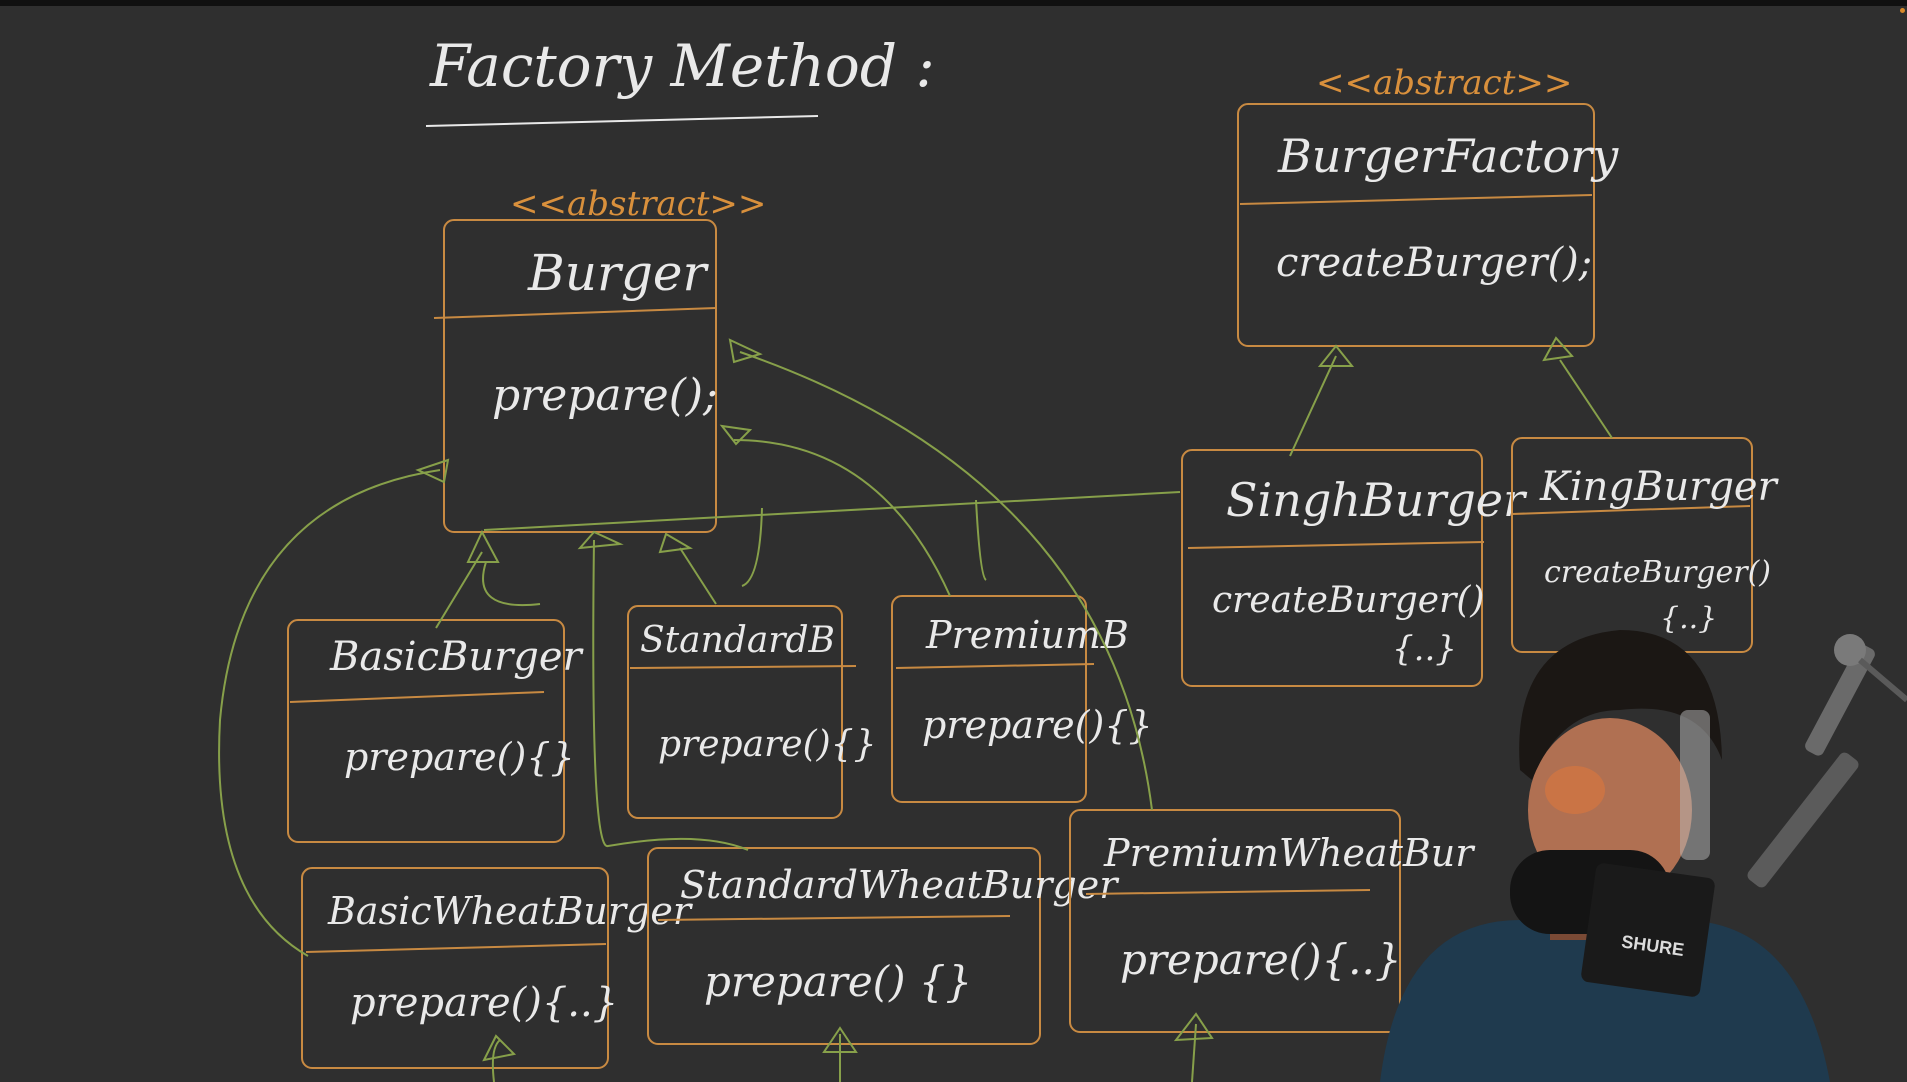 The width and height of the screenshot is (1907, 1082). Describe the element at coordinates (1027, 635) in the screenshot. I see `class-name: PremiumB` at that location.